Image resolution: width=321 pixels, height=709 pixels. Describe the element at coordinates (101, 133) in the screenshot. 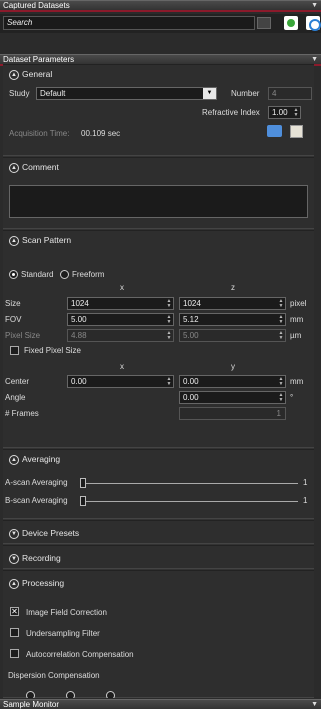

I see `acquisition-time-value: 00.109 sec` at that location.